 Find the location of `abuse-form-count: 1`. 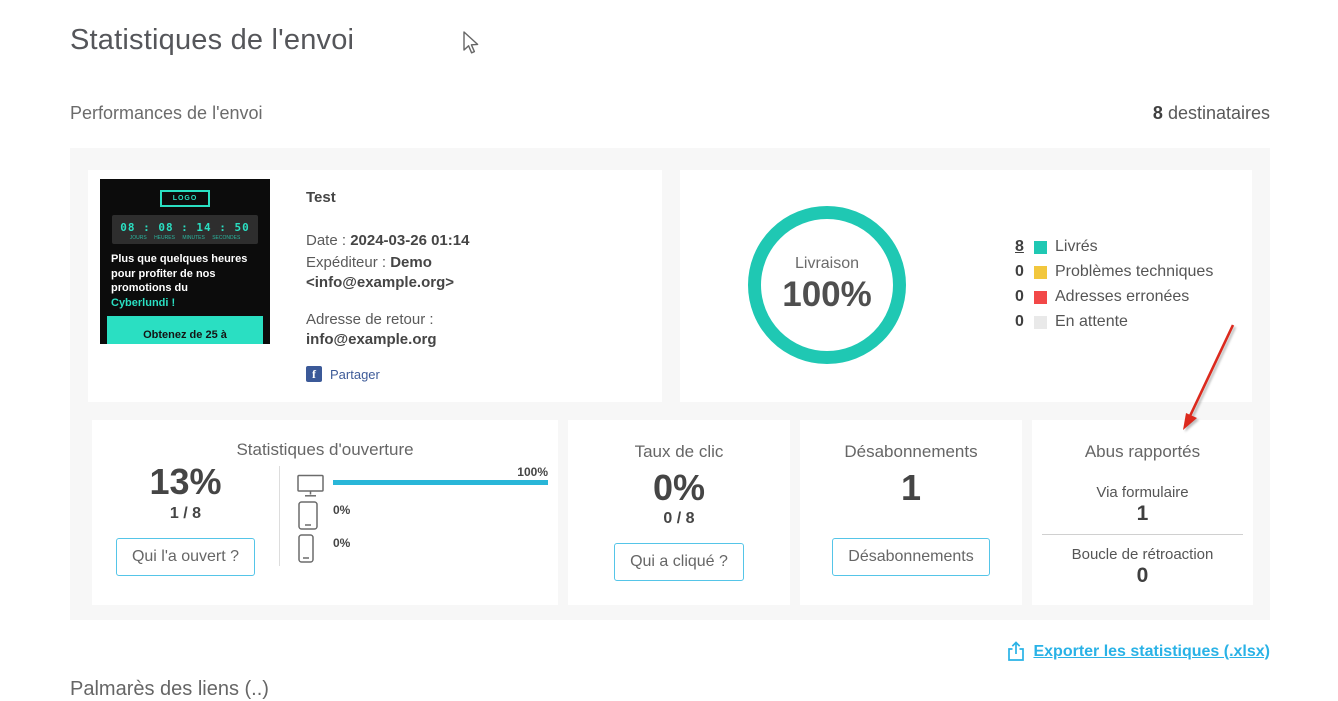

abuse-form-count: 1 is located at coordinates (1142, 513).